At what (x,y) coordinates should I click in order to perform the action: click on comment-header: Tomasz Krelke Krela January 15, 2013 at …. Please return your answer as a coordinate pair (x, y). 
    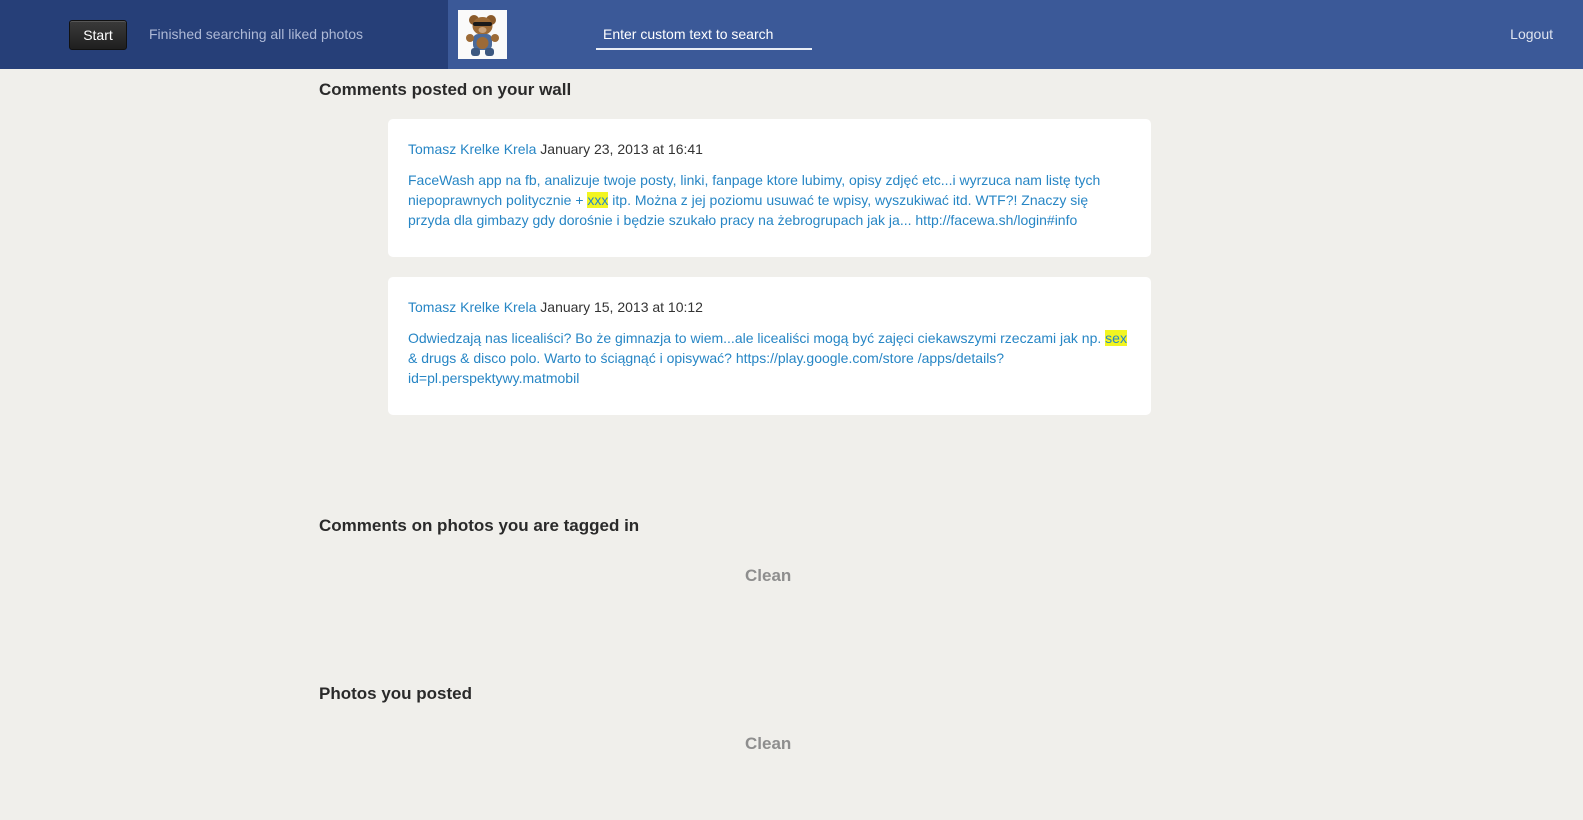
    Looking at the image, I should click on (769, 307).